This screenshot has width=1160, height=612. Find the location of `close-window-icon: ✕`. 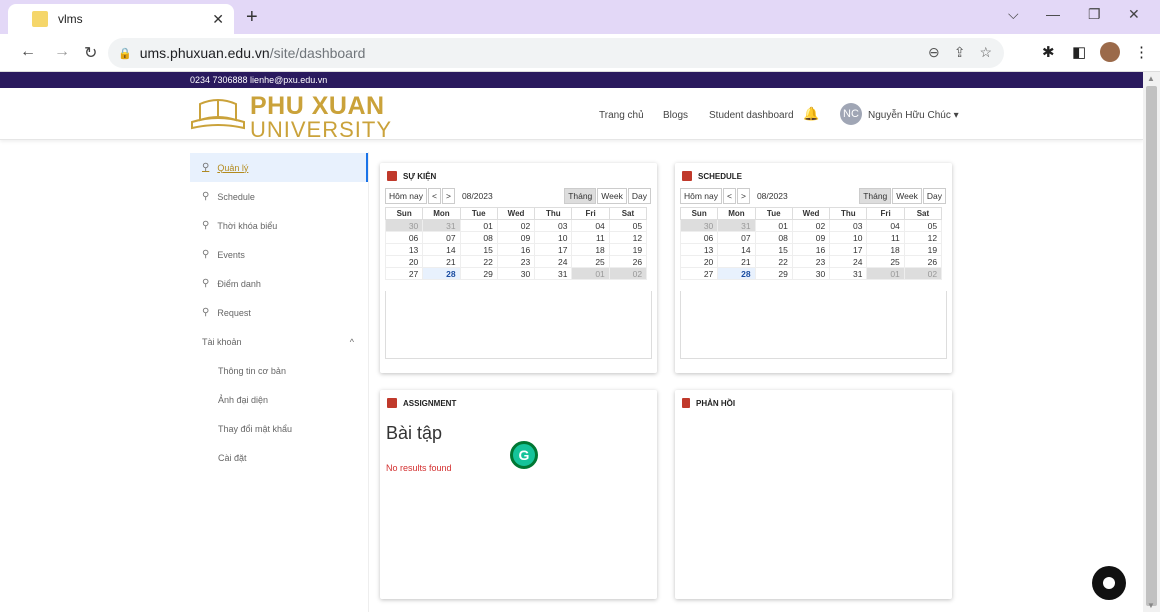

close-window-icon: ✕ is located at coordinates (1134, 14).